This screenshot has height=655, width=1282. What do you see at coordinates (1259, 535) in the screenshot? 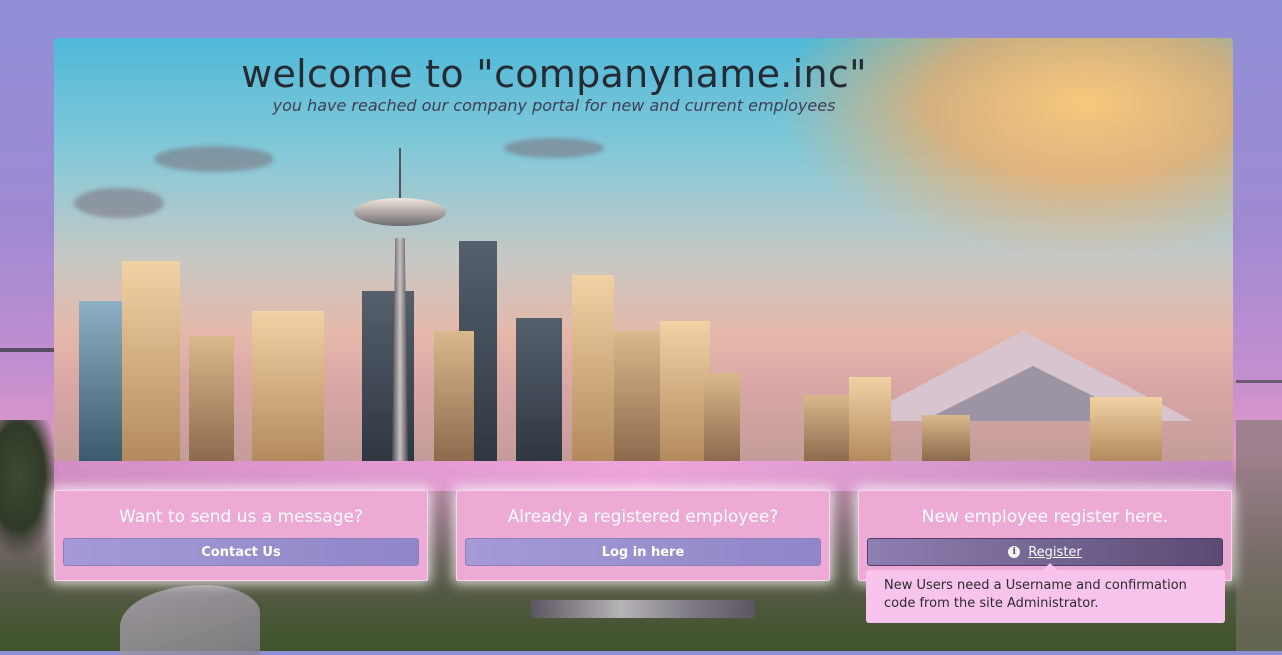
I see `background-right-scenery` at bounding box center [1259, 535].